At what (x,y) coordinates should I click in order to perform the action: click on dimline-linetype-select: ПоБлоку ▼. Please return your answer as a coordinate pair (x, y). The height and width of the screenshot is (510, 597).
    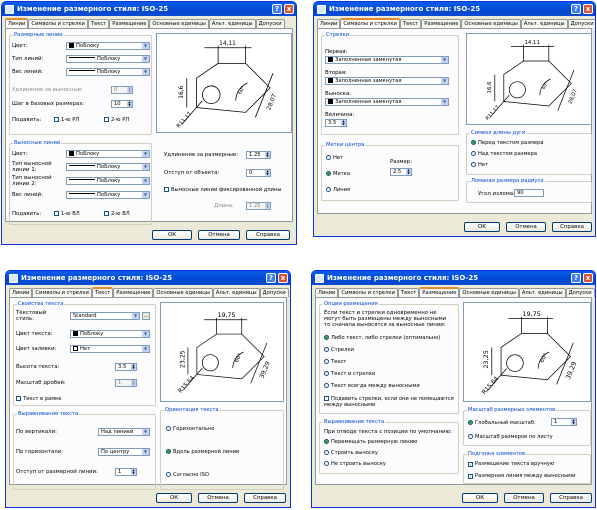
    Looking at the image, I should click on (108, 59).